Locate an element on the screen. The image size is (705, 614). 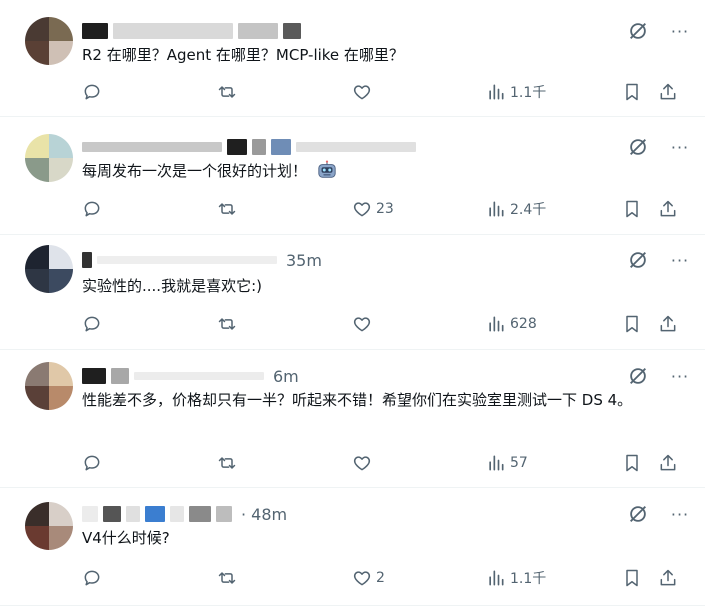
tweet-time: · 48m is located at coordinates (264, 514).